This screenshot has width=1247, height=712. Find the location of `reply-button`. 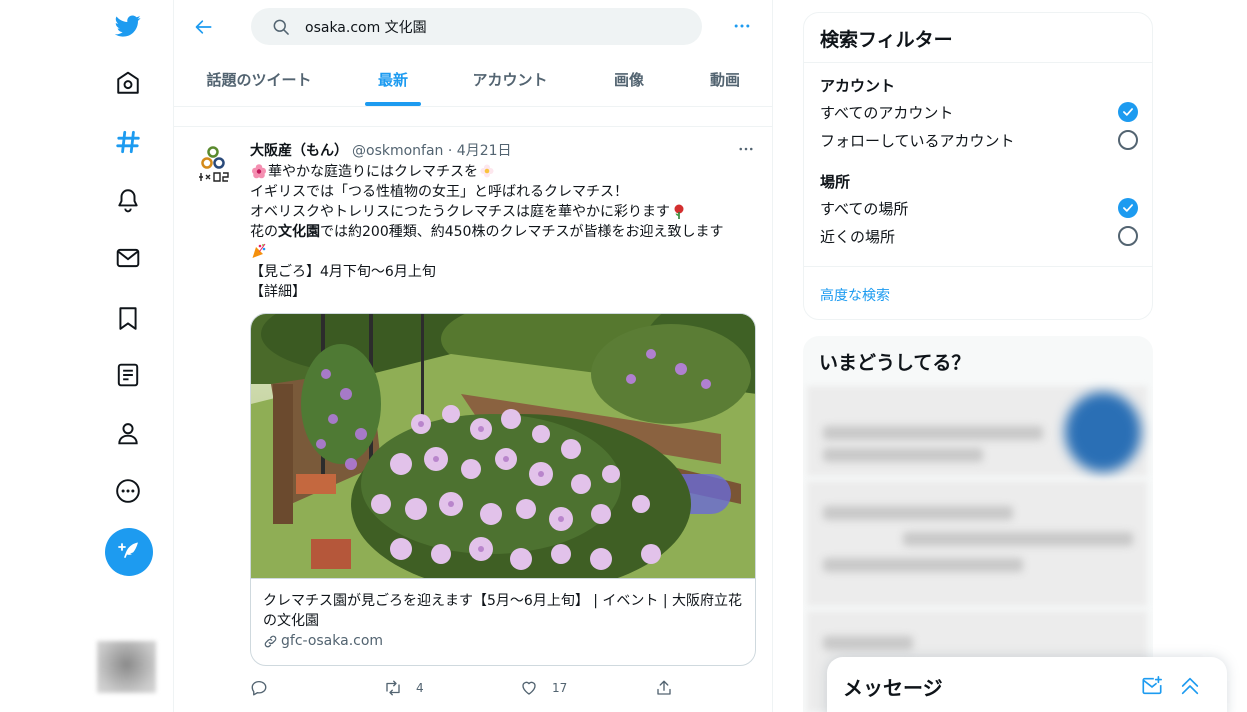

reply-button is located at coordinates (266, 688).